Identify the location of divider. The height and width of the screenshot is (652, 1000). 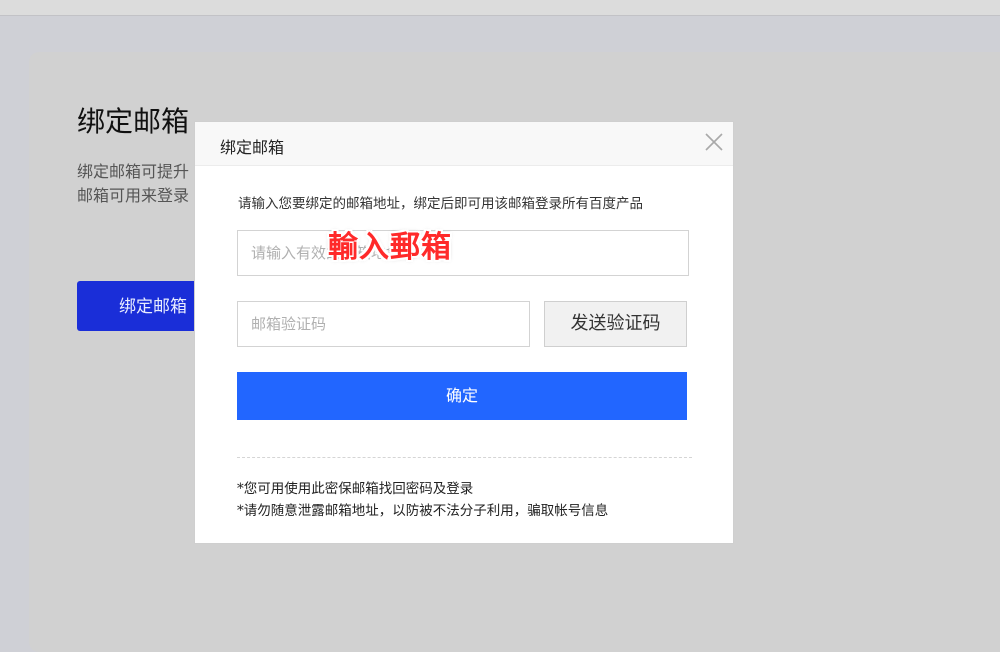
(464, 457).